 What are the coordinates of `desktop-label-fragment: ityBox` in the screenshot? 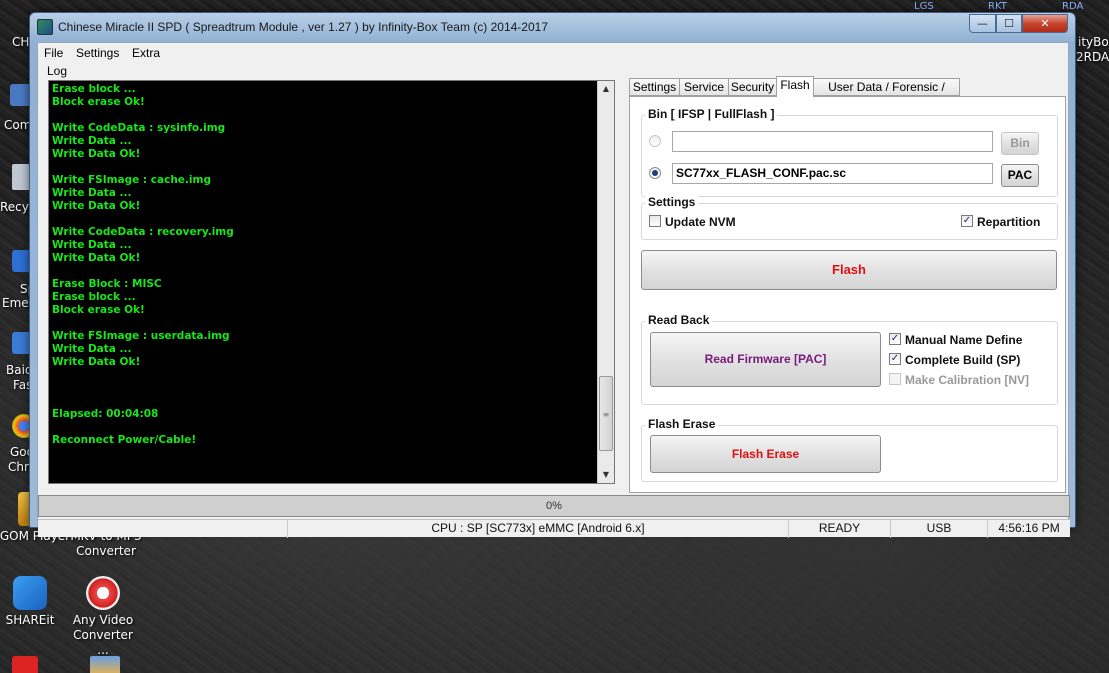 It's located at (1093, 42).